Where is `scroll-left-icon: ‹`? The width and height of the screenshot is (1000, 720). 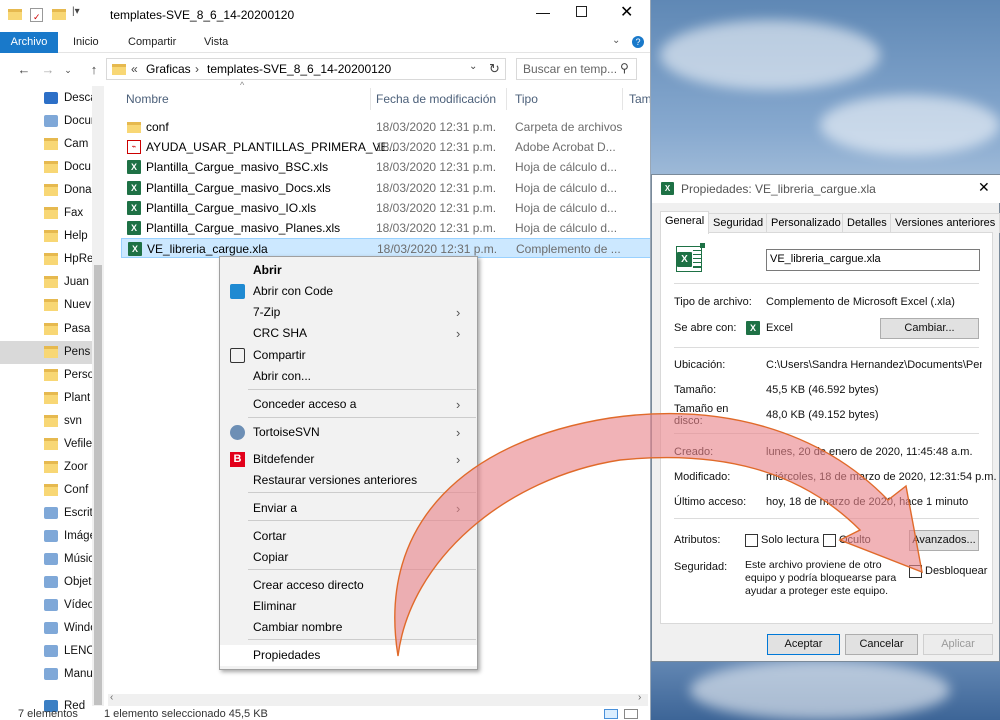
scroll-left-icon: ‹ is located at coordinates (111, 697).